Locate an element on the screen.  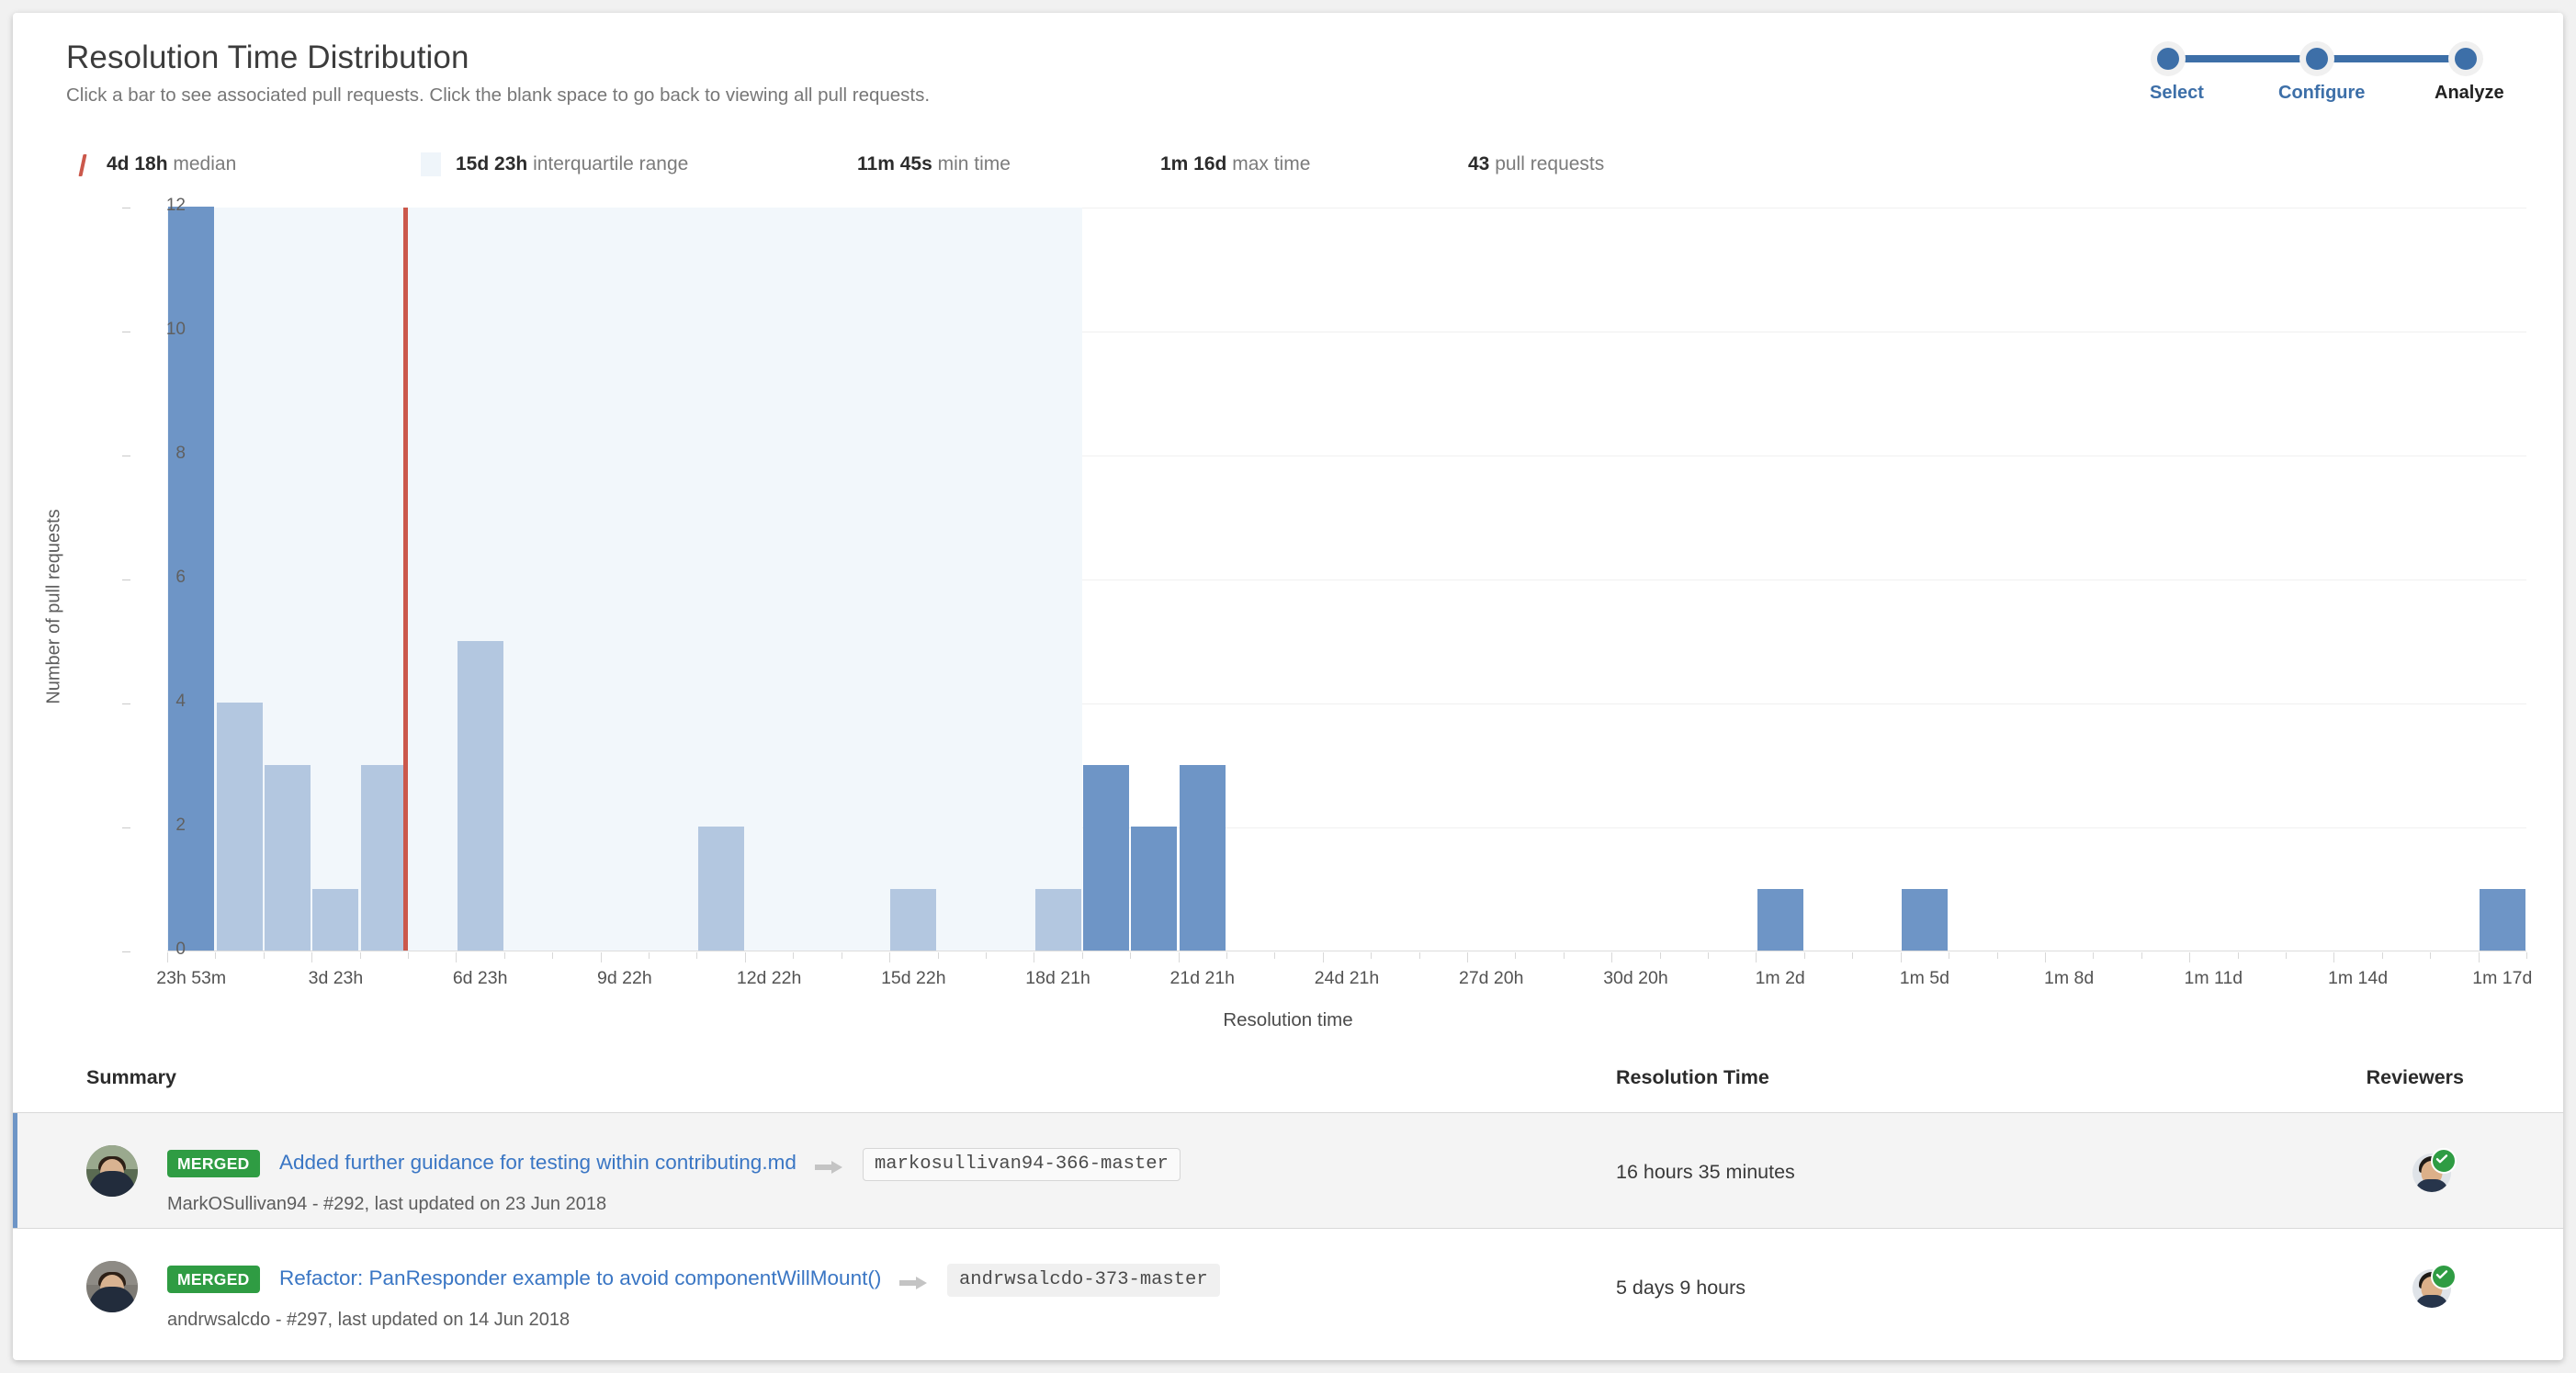
x-axis-tick-label: 23h 53m is located at coordinates (191, 978).